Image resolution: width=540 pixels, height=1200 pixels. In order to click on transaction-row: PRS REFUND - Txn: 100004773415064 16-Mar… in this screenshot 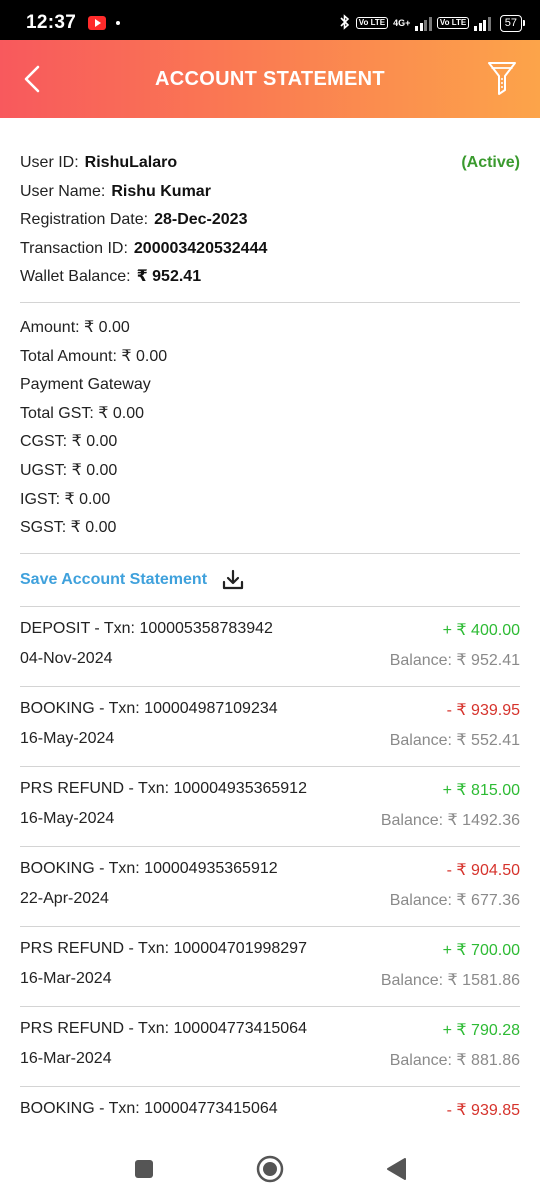, I will do `click(270, 1045)`.